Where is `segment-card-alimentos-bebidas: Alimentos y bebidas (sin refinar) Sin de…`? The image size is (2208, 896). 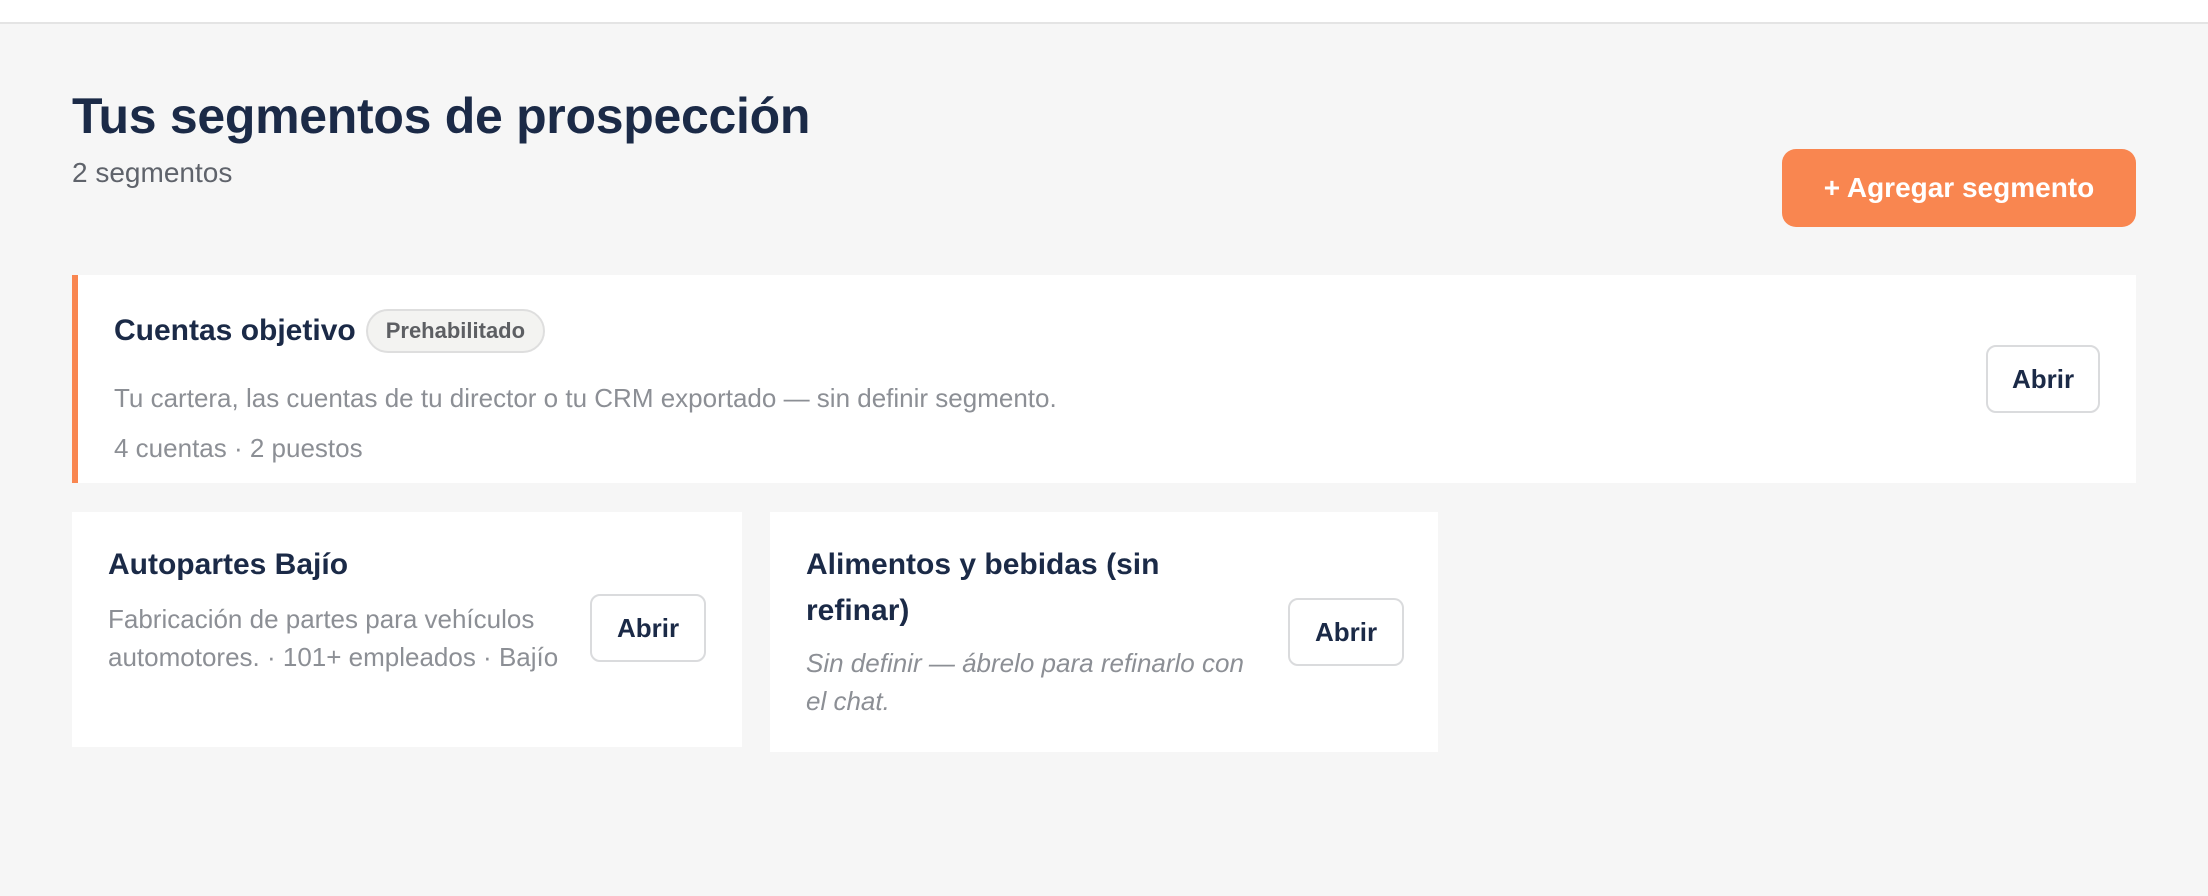
segment-card-alimentos-bebidas: Alimentos y bebidas (sin refinar) Sin de… is located at coordinates (1104, 632).